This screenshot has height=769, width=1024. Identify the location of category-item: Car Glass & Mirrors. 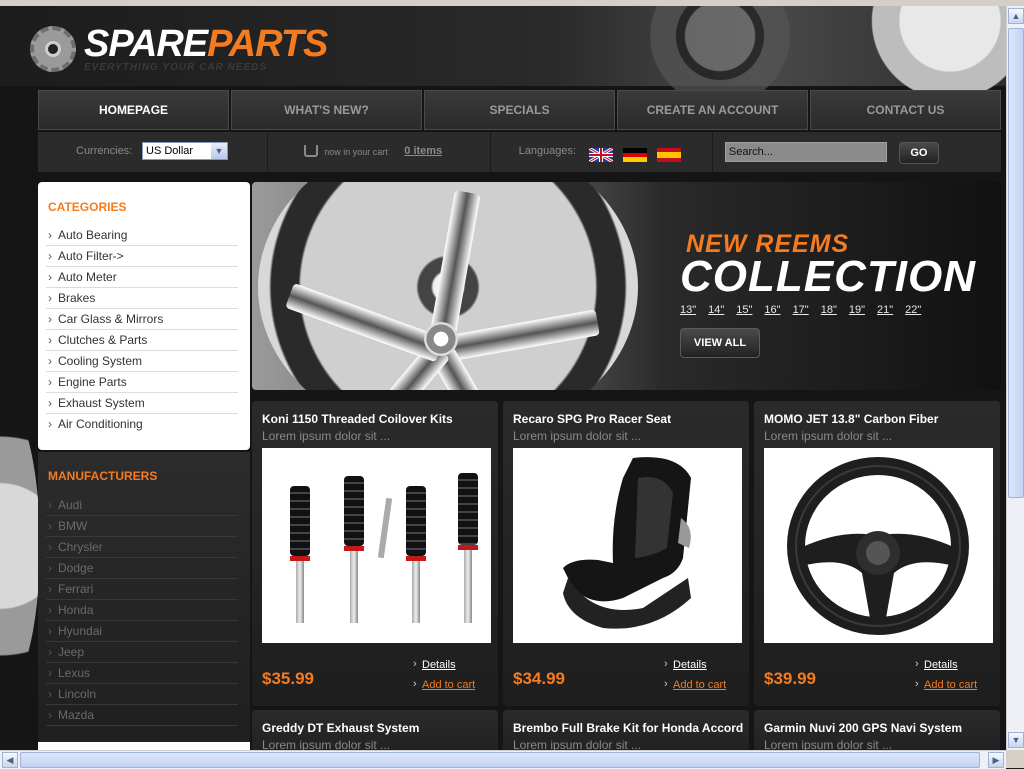
(142, 320).